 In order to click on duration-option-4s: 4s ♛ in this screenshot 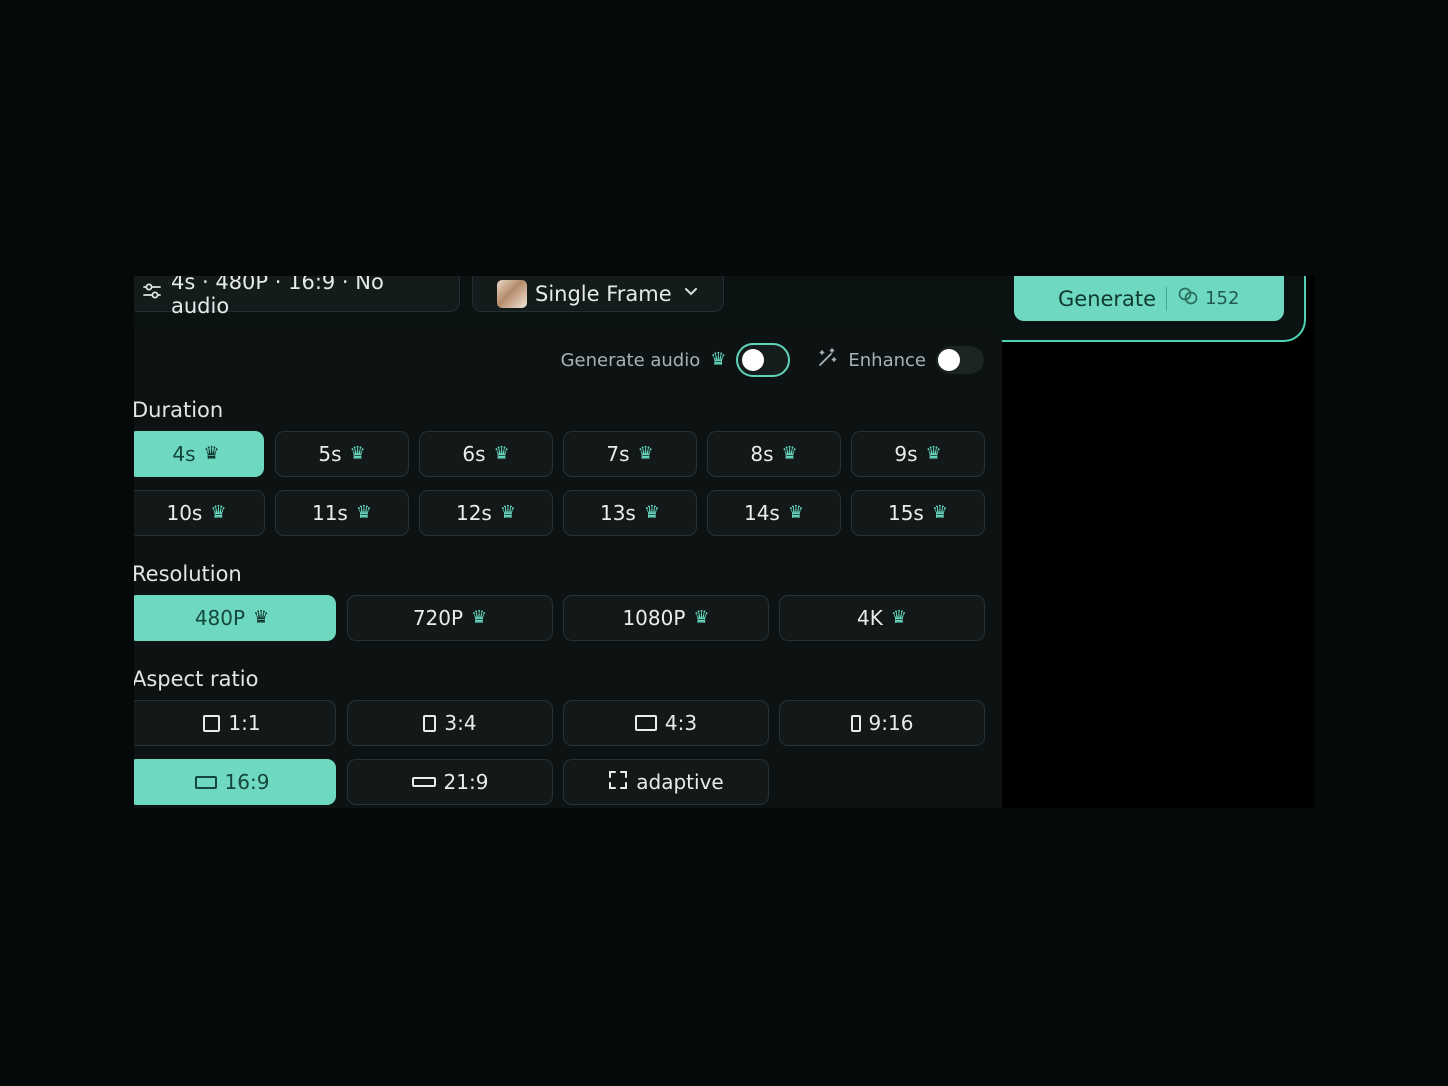, I will do `click(199, 454)`.